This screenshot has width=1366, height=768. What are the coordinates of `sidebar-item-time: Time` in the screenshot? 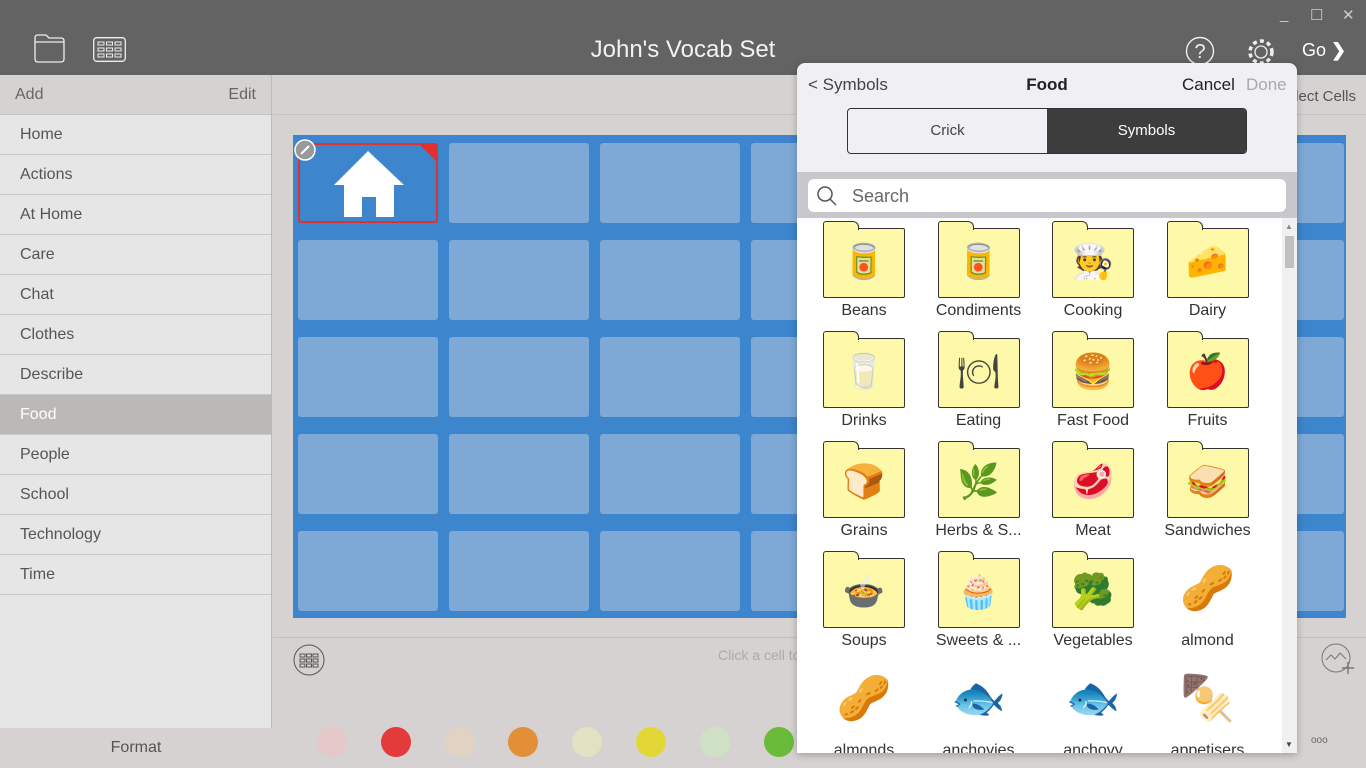 It's located at (135, 575).